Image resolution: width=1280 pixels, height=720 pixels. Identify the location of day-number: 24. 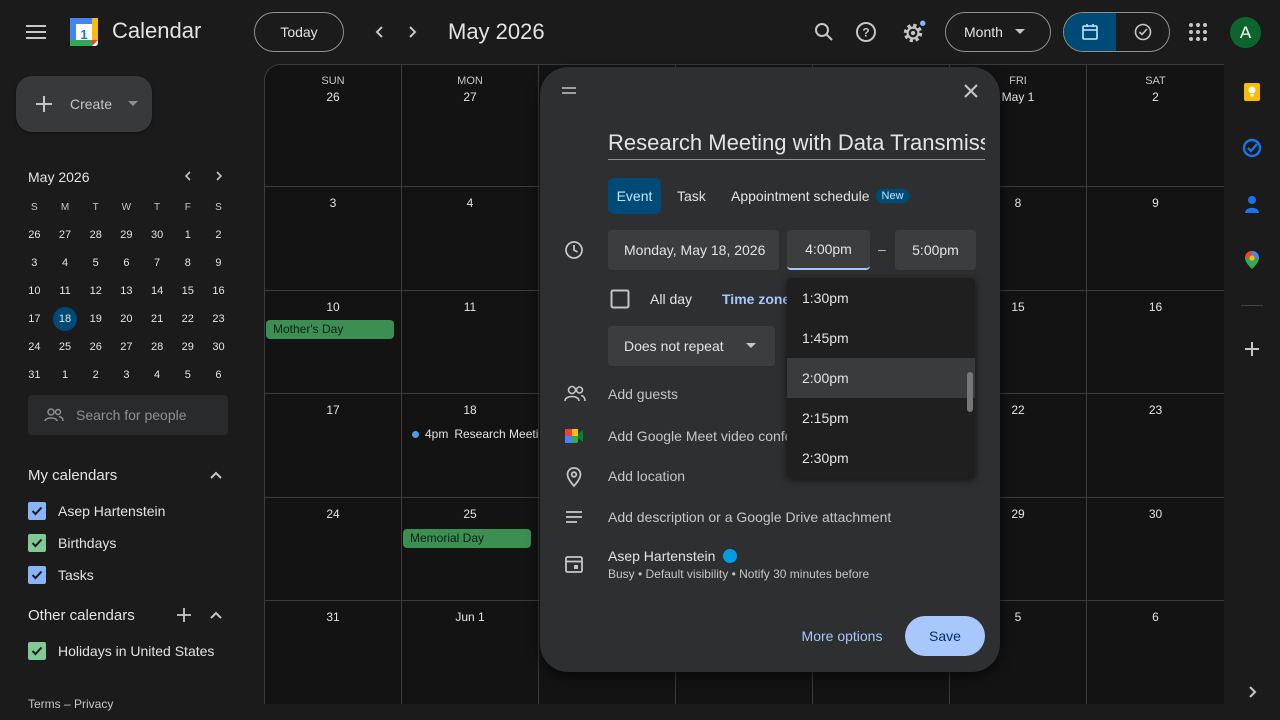
(333, 514).